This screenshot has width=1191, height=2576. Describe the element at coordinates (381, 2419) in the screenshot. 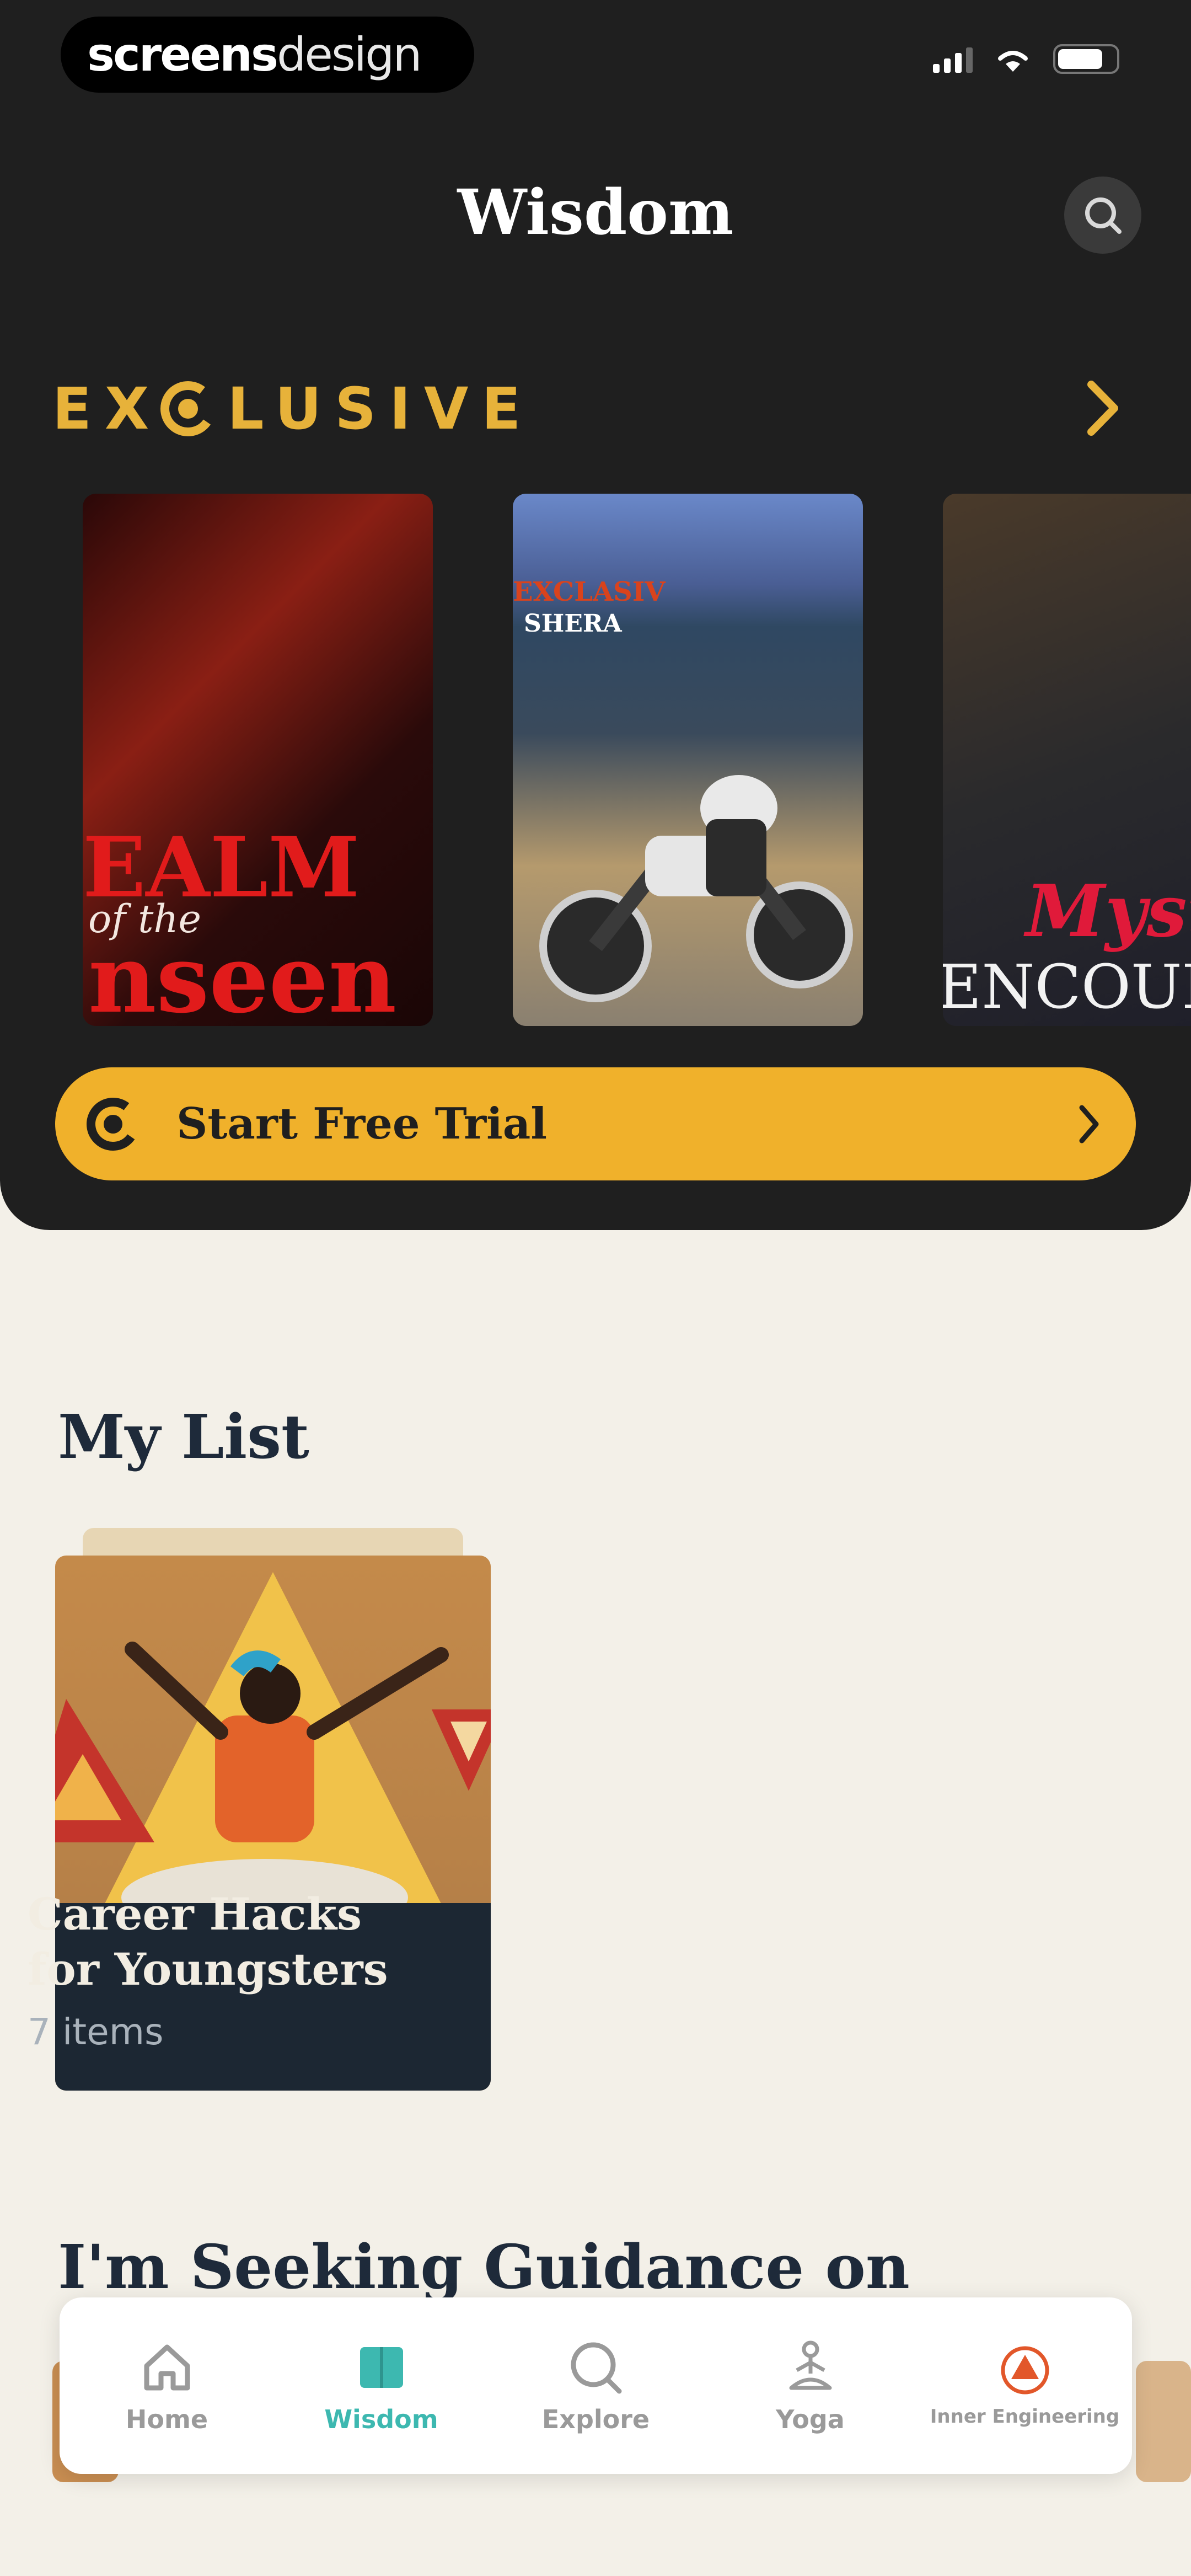

I see `nav-wisdom-label: Wisdom` at that location.